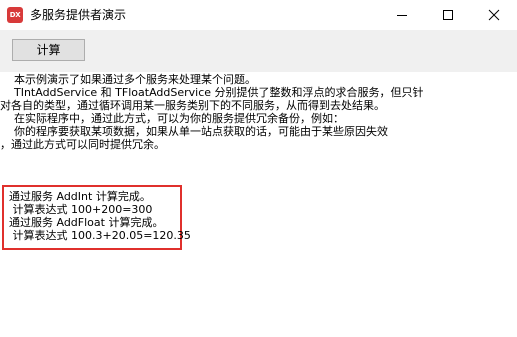 The image size is (517, 337). I want to click on close-icon, so click(494, 15).